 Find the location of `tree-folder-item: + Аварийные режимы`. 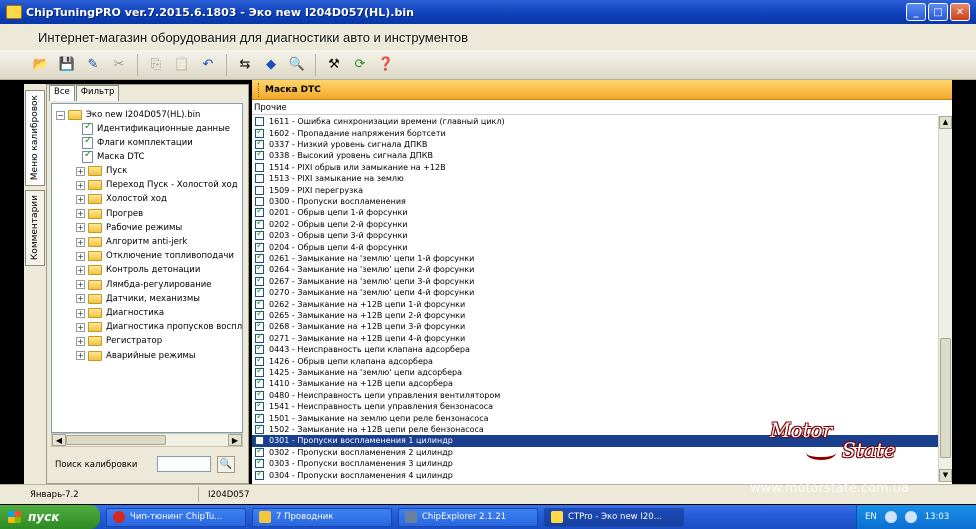

tree-folder-item: + Аварийные режимы is located at coordinates (136, 356).